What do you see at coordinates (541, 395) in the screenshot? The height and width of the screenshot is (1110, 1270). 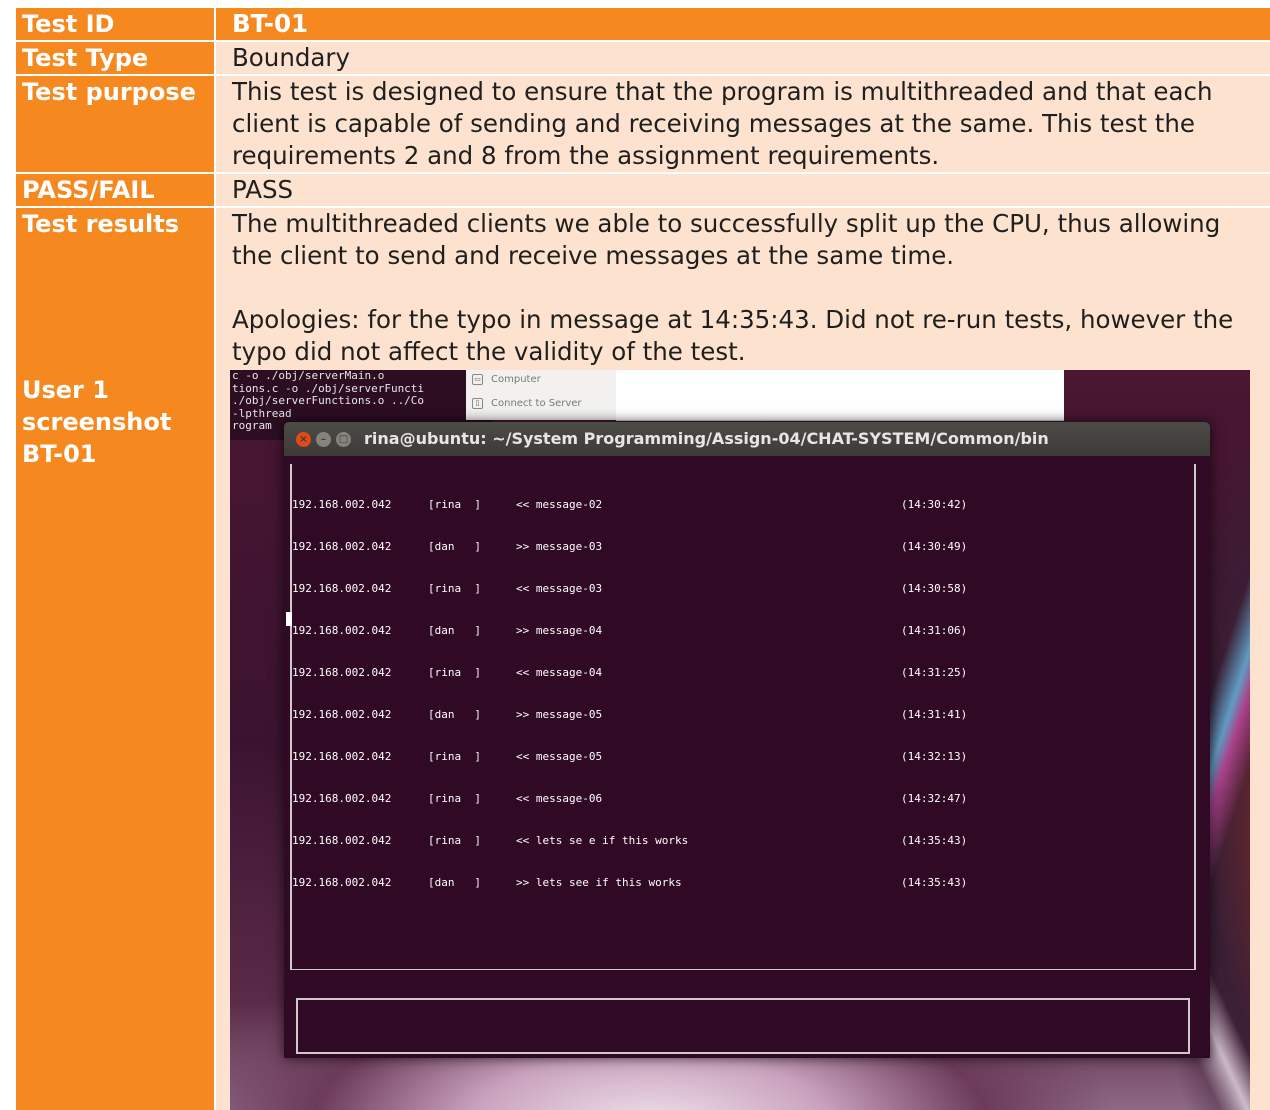 I see `file-manager-menu: ▭ Computer ▯ Connect to Server` at bounding box center [541, 395].